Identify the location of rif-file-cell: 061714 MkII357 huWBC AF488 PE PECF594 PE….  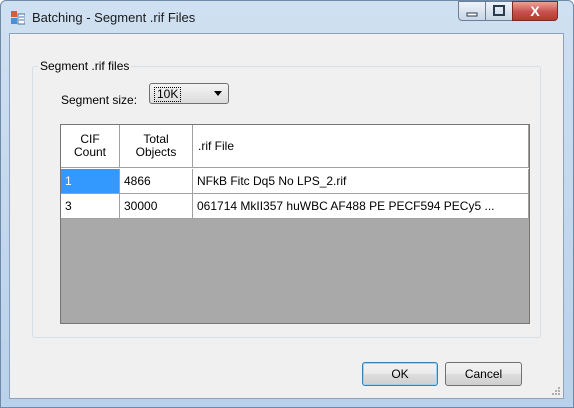
(361, 206).